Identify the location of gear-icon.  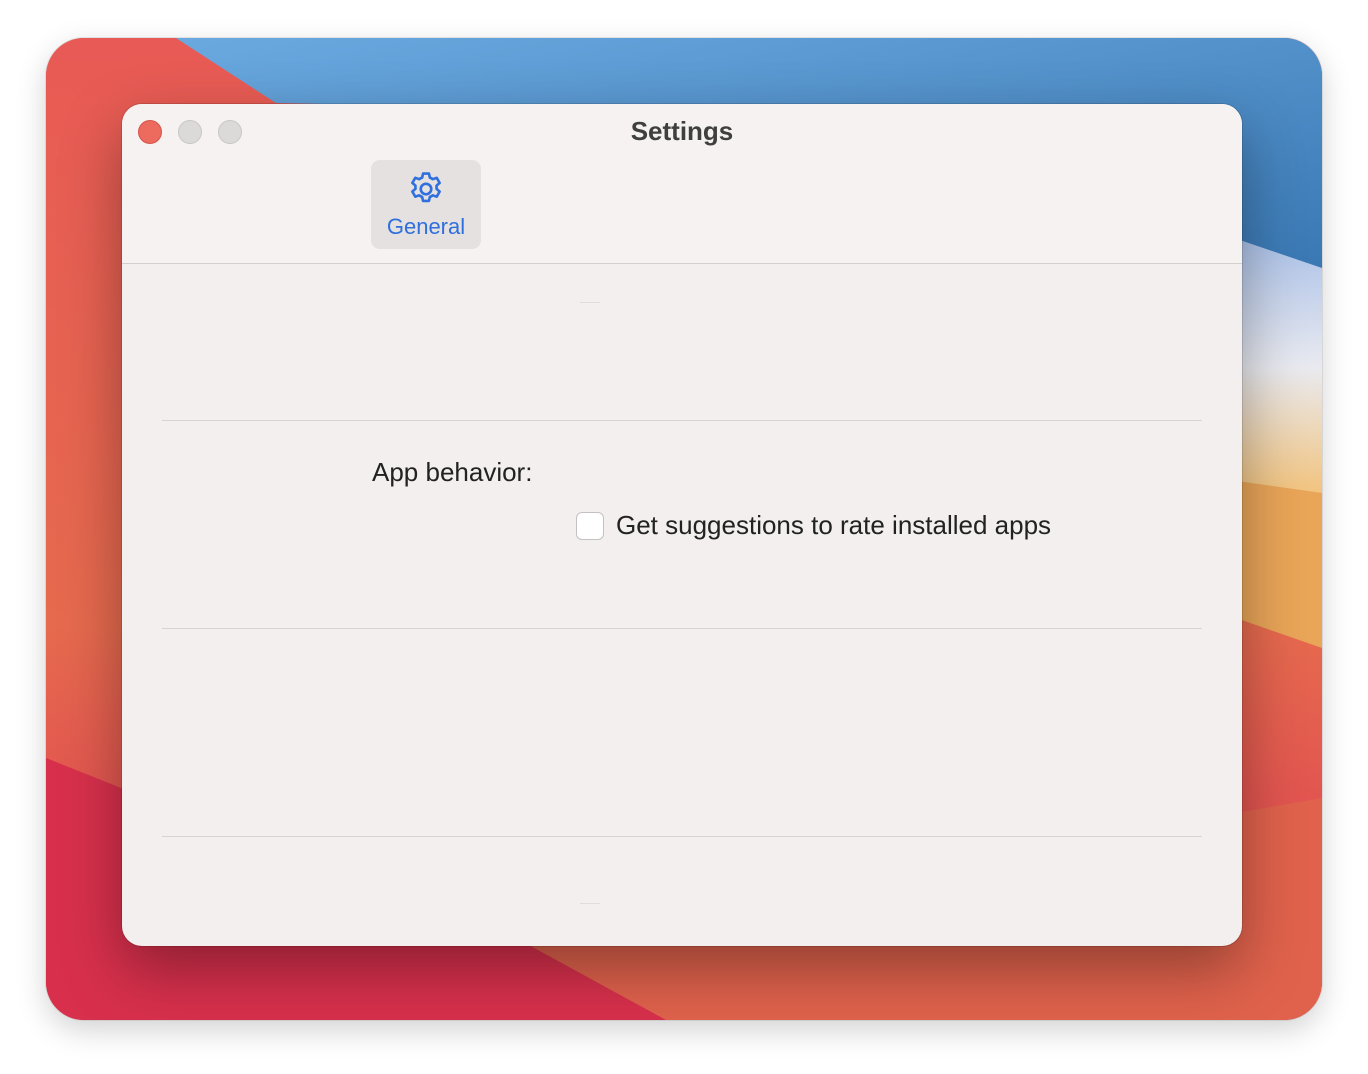
(426, 187).